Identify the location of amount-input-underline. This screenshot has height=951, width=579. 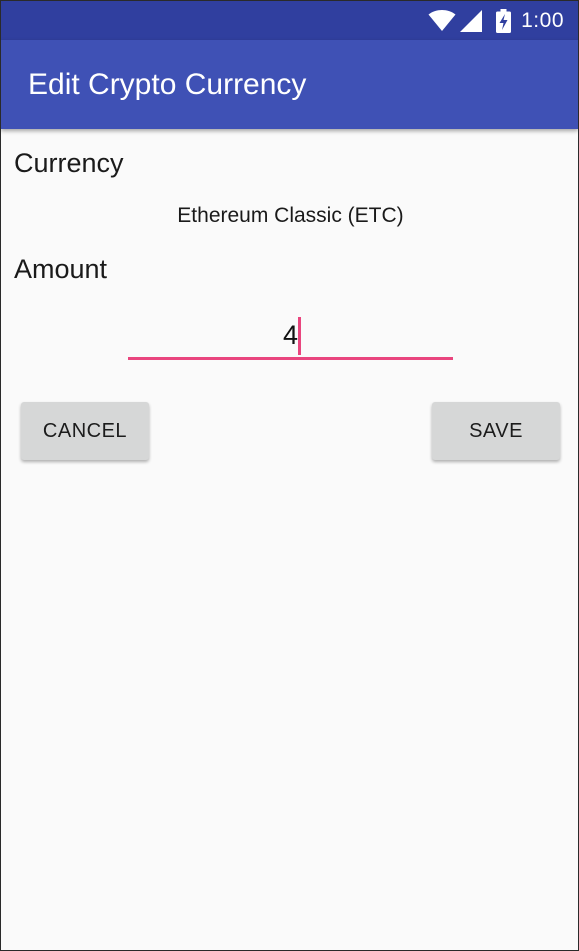
(290, 358).